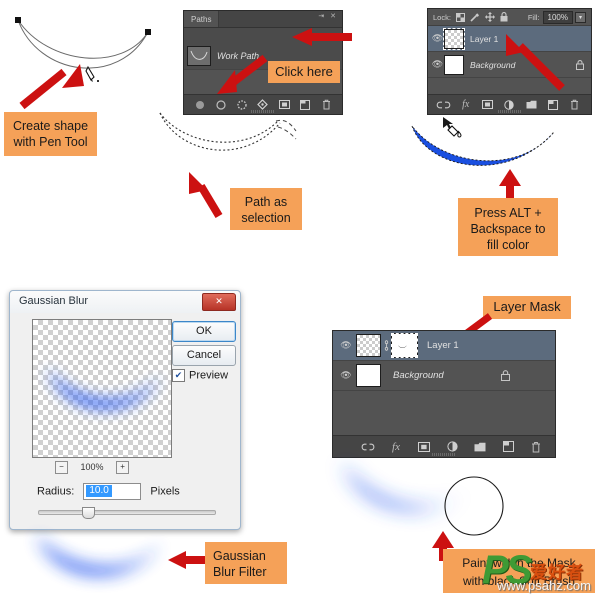 This screenshot has height=600, width=600. What do you see at coordinates (328, 16) in the screenshot?
I see `paths-panel-window-icons: ⇥ ✕` at bounding box center [328, 16].